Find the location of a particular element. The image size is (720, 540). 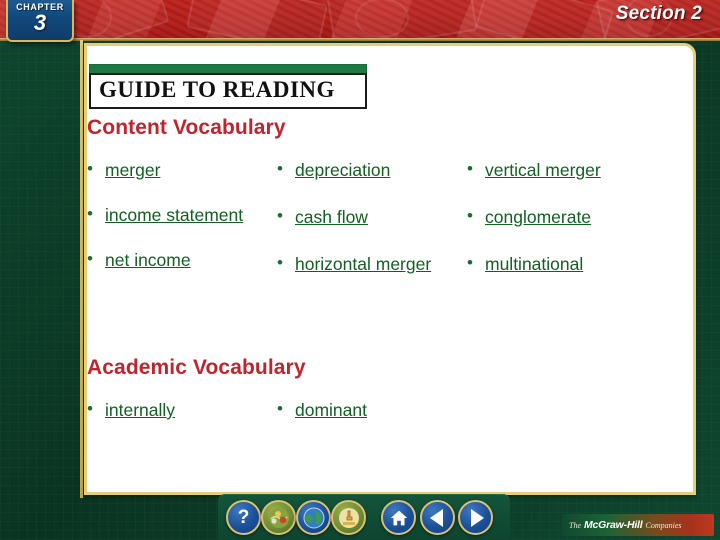

vocabulary-term: internally is located at coordinates (140, 410).